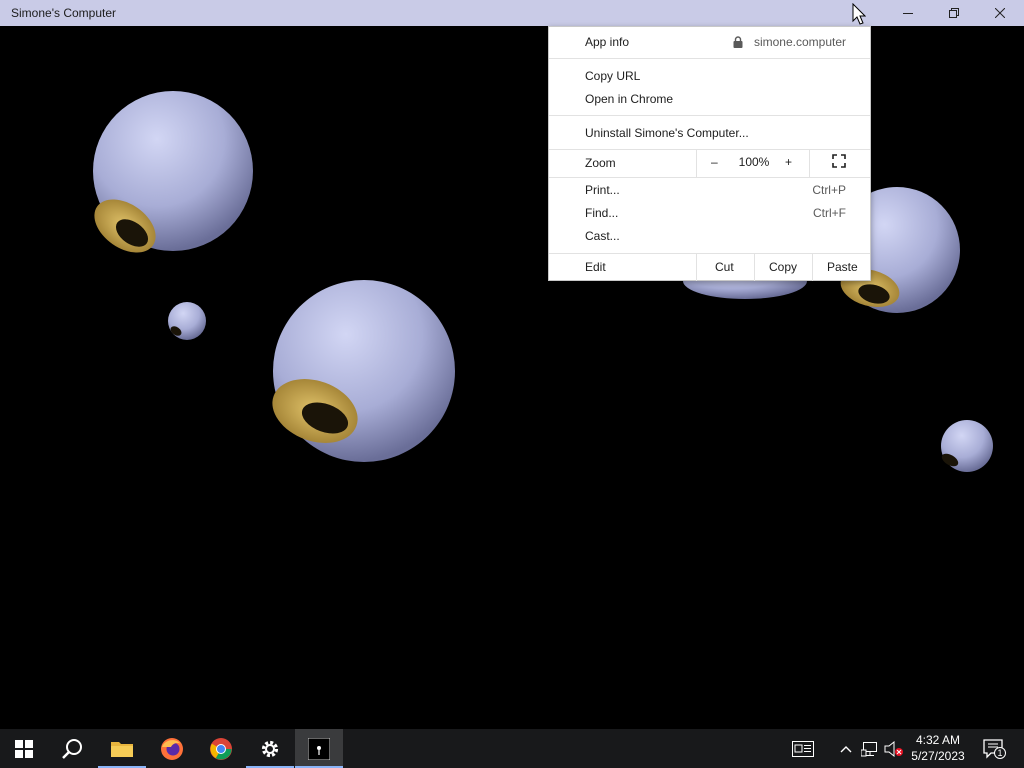 The width and height of the screenshot is (1024, 768). Describe the element at coordinates (829, 213) in the screenshot. I see `shortcut-label: Ctrl+F` at that location.